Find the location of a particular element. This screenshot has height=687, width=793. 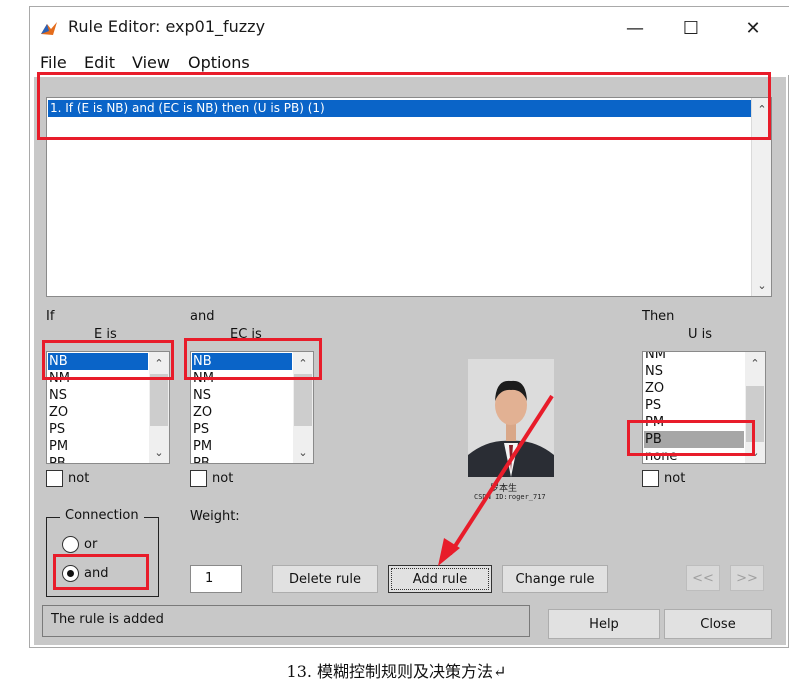

connection-group is located at coordinates (102, 557).